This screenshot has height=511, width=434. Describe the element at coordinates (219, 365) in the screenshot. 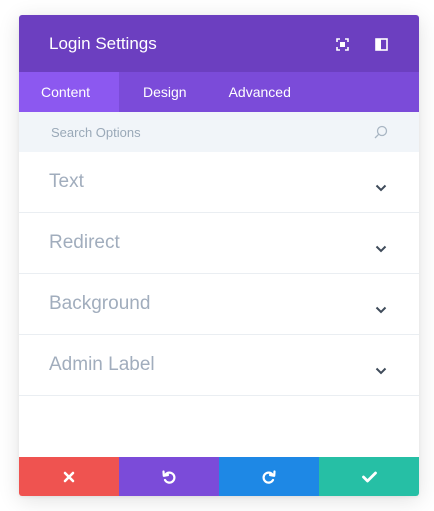

I see `section-admin-label: Admin Label` at that location.